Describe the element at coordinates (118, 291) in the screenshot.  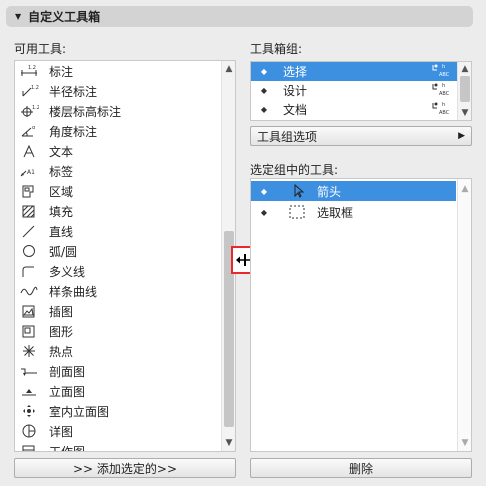
I see `available-tool-item: 样条曲线` at that location.